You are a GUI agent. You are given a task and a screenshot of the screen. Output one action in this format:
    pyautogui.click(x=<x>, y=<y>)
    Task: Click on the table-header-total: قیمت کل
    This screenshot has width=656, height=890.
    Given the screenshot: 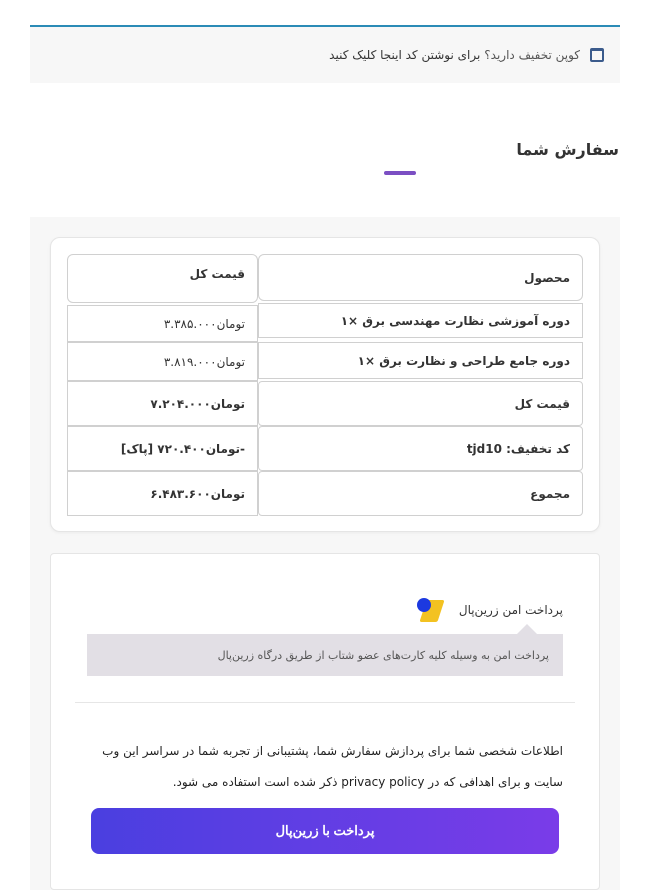 What is the action you would take?
    pyautogui.click(x=162, y=278)
    